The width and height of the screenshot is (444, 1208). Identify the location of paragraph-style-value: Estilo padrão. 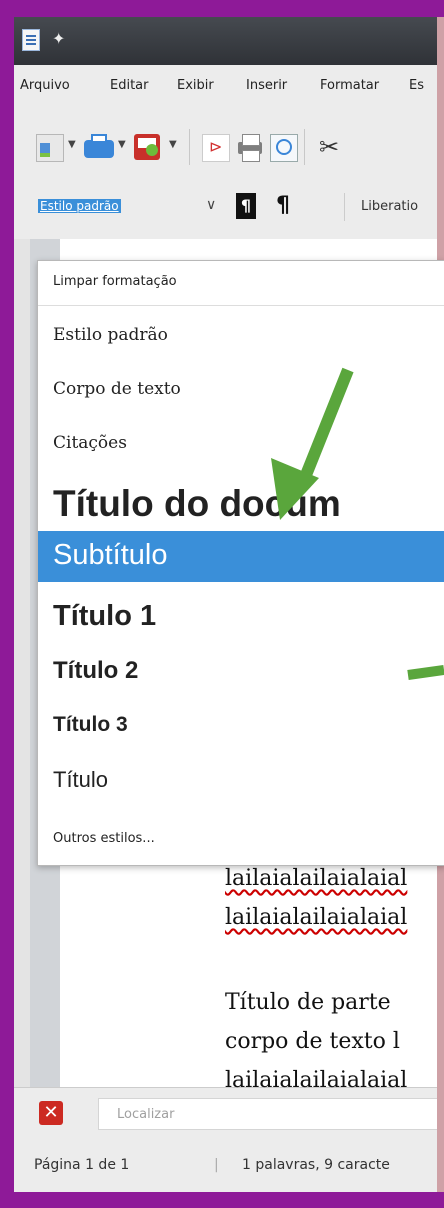
(79, 206).